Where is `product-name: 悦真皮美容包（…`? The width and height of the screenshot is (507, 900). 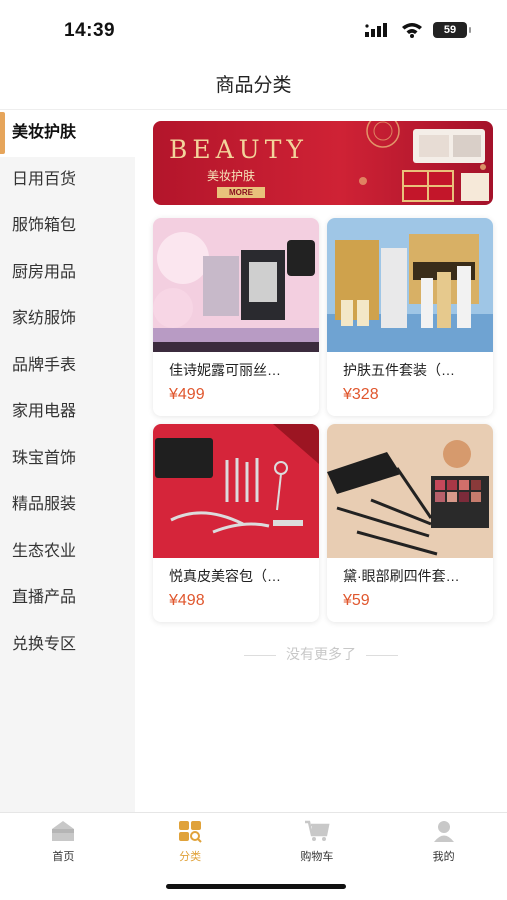 product-name: 悦真皮美容包（… is located at coordinates (225, 576).